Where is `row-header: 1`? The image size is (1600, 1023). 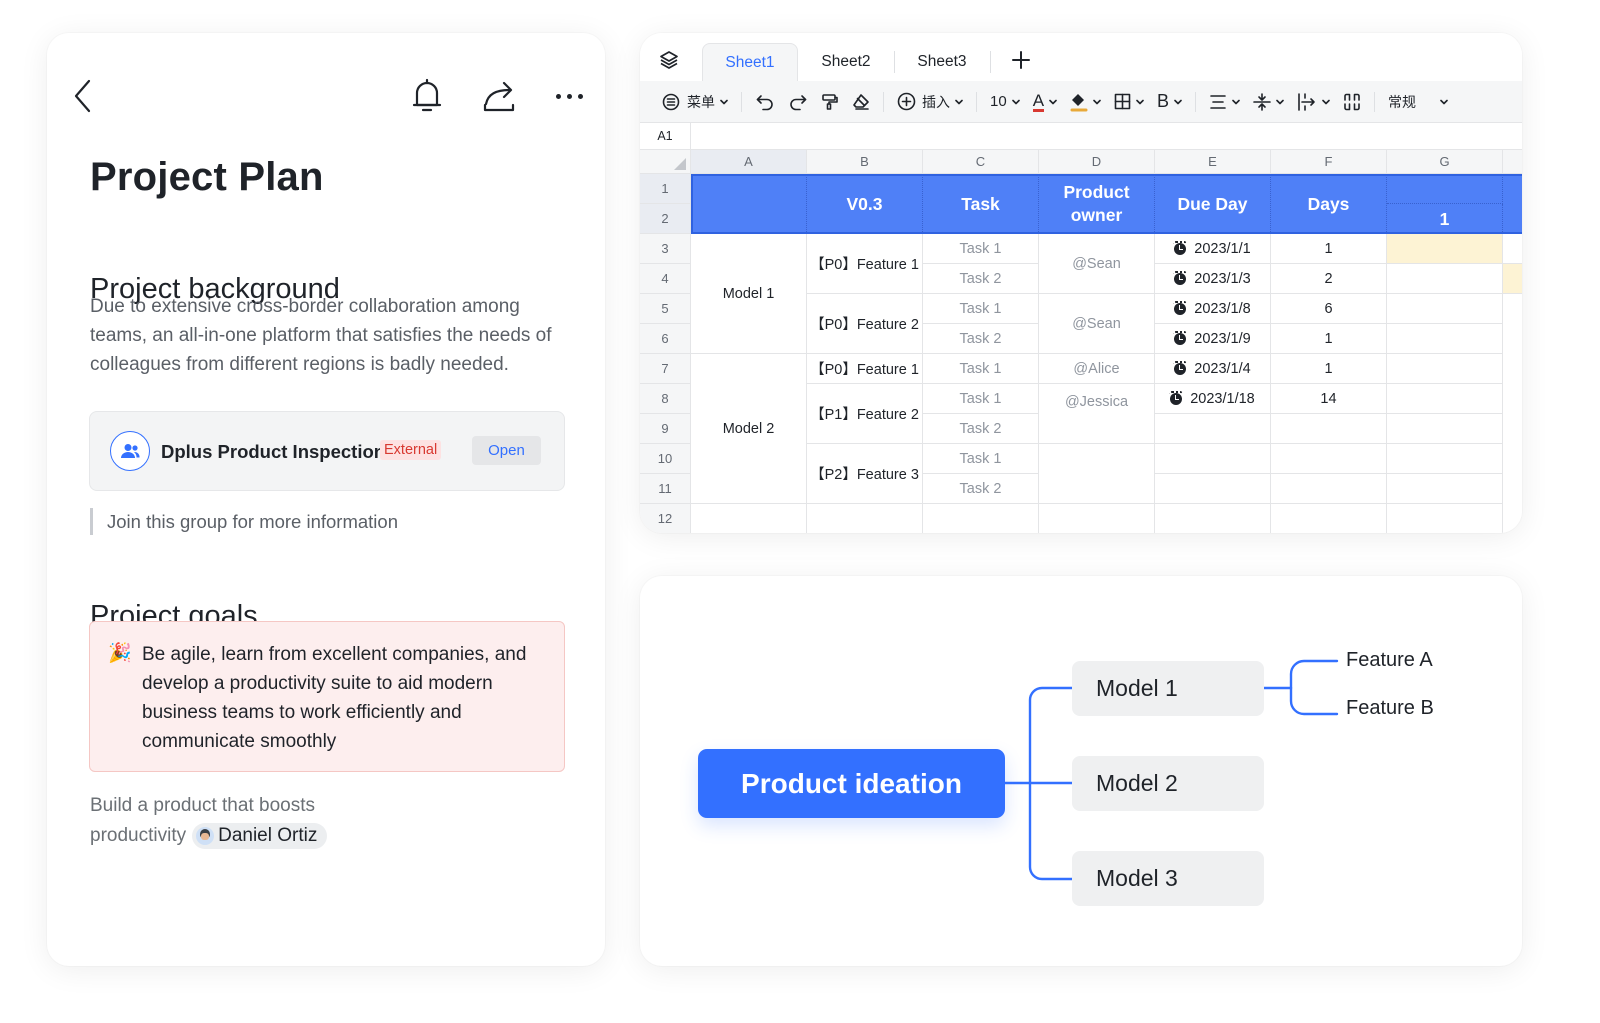
row-header: 1 is located at coordinates (665, 189).